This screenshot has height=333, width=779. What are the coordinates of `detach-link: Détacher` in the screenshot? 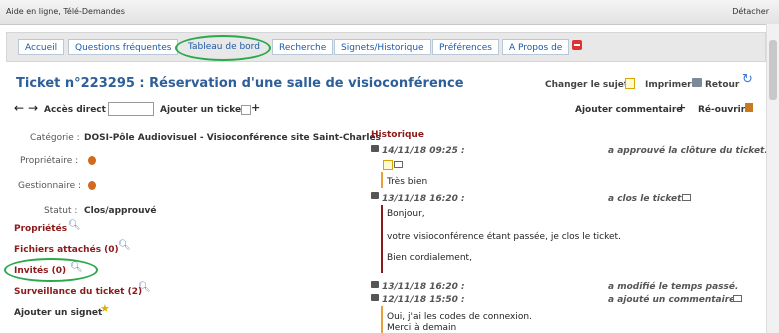 It's located at (750, 11).